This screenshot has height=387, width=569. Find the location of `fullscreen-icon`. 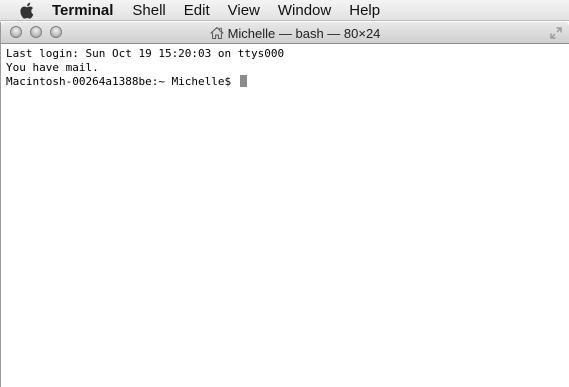

fullscreen-icon is located at coordinates (556, 33).